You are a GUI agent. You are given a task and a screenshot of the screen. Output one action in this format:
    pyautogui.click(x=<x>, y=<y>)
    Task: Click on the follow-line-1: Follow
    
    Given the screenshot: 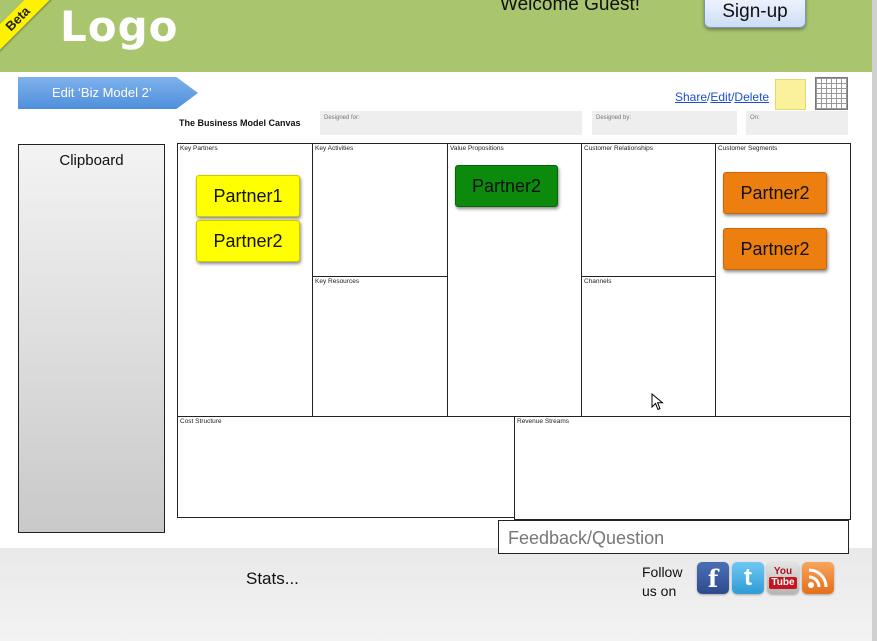 What is the action you would take?
    pyautogui.click(x=662, y=572)
    